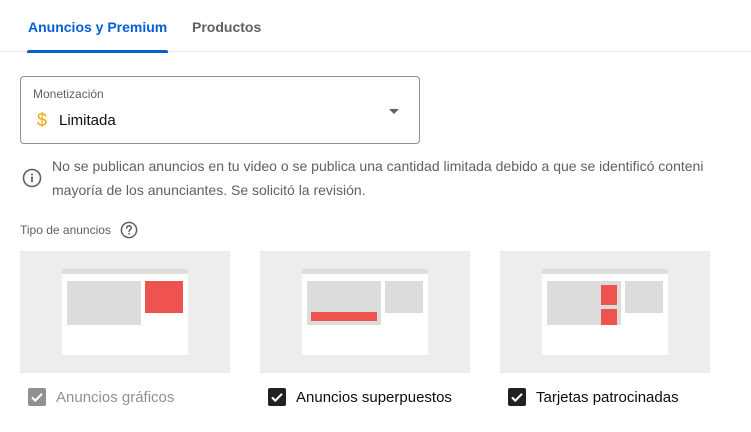 The image size is (751, 432). I want to click on display-ads-illustration, so click(125, 312).